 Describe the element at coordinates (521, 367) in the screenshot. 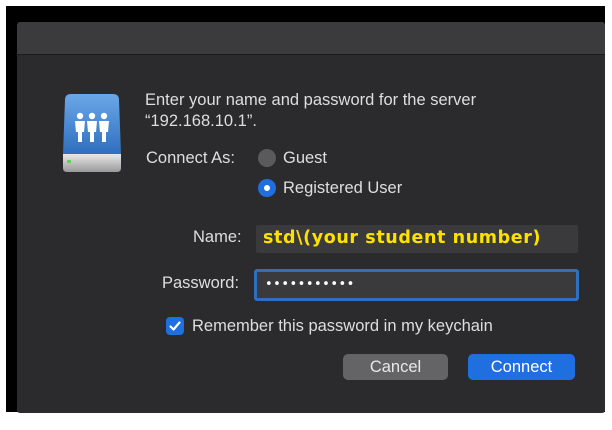

I see `connect-button: Connect` at that location.